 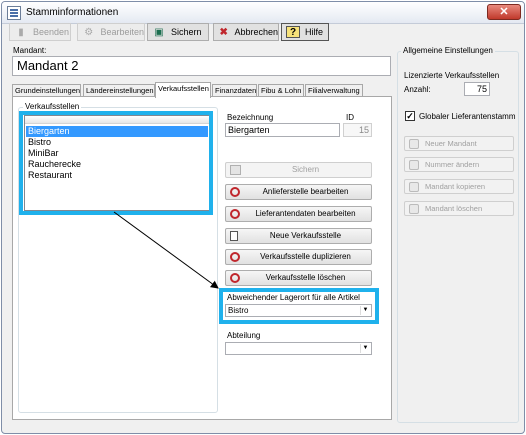 What do you see at coordinates (467, 116) in the screenshot?
I see `global-lieferantenstamm-label: Globaler Lieferantenstamm` at bounding box center [467, 116].